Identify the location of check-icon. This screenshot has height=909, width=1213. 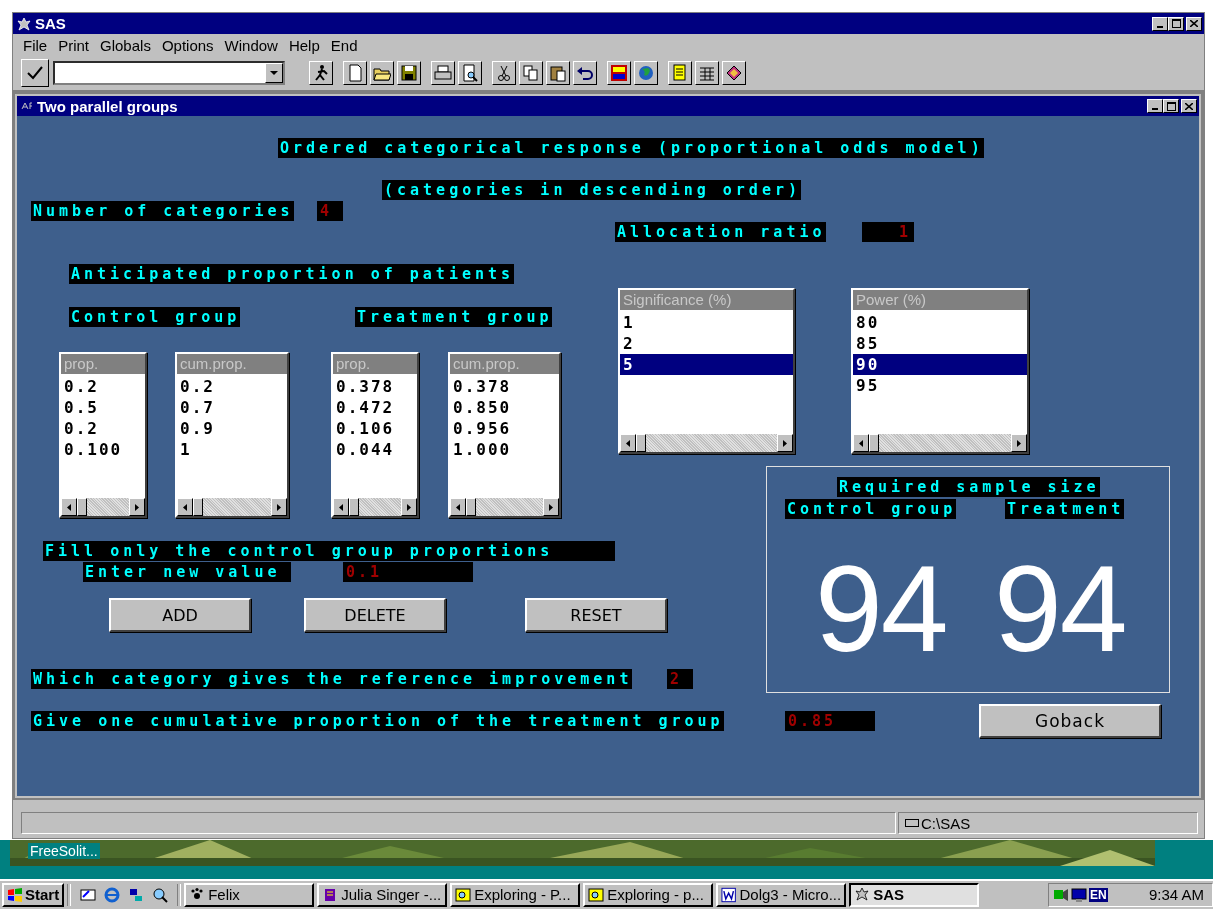
(35, 73).